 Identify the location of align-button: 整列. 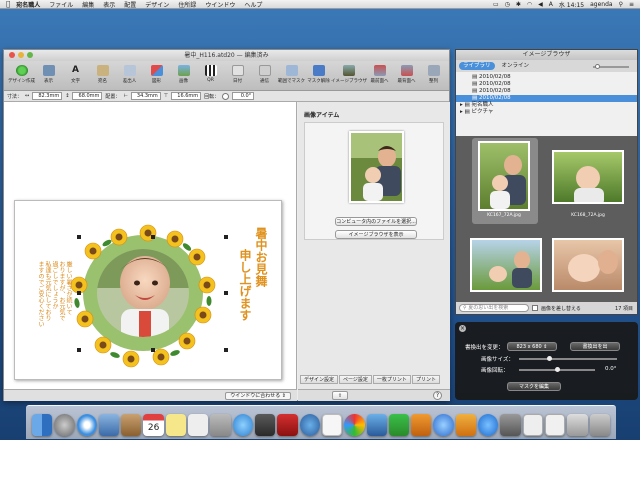
(433, 72).